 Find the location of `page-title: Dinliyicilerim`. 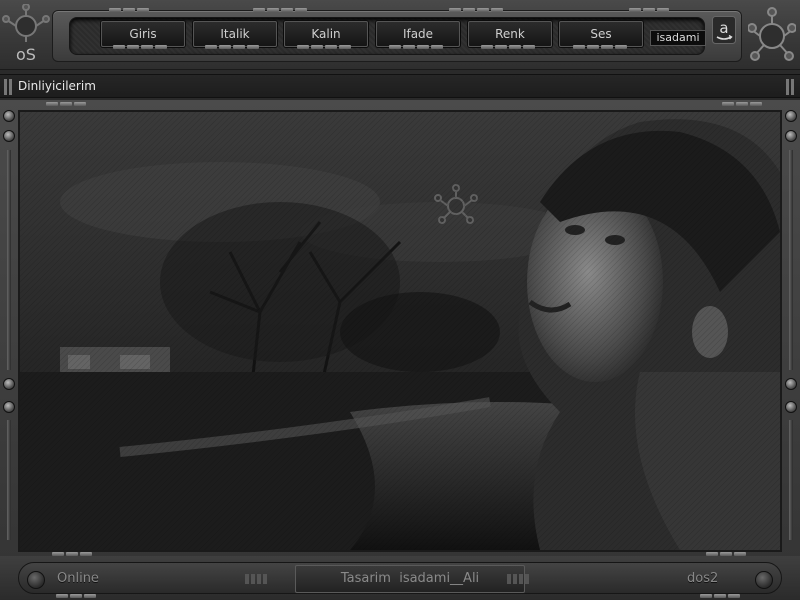

page-title: Dinliyicilerim is located at coordinates (57, 86).